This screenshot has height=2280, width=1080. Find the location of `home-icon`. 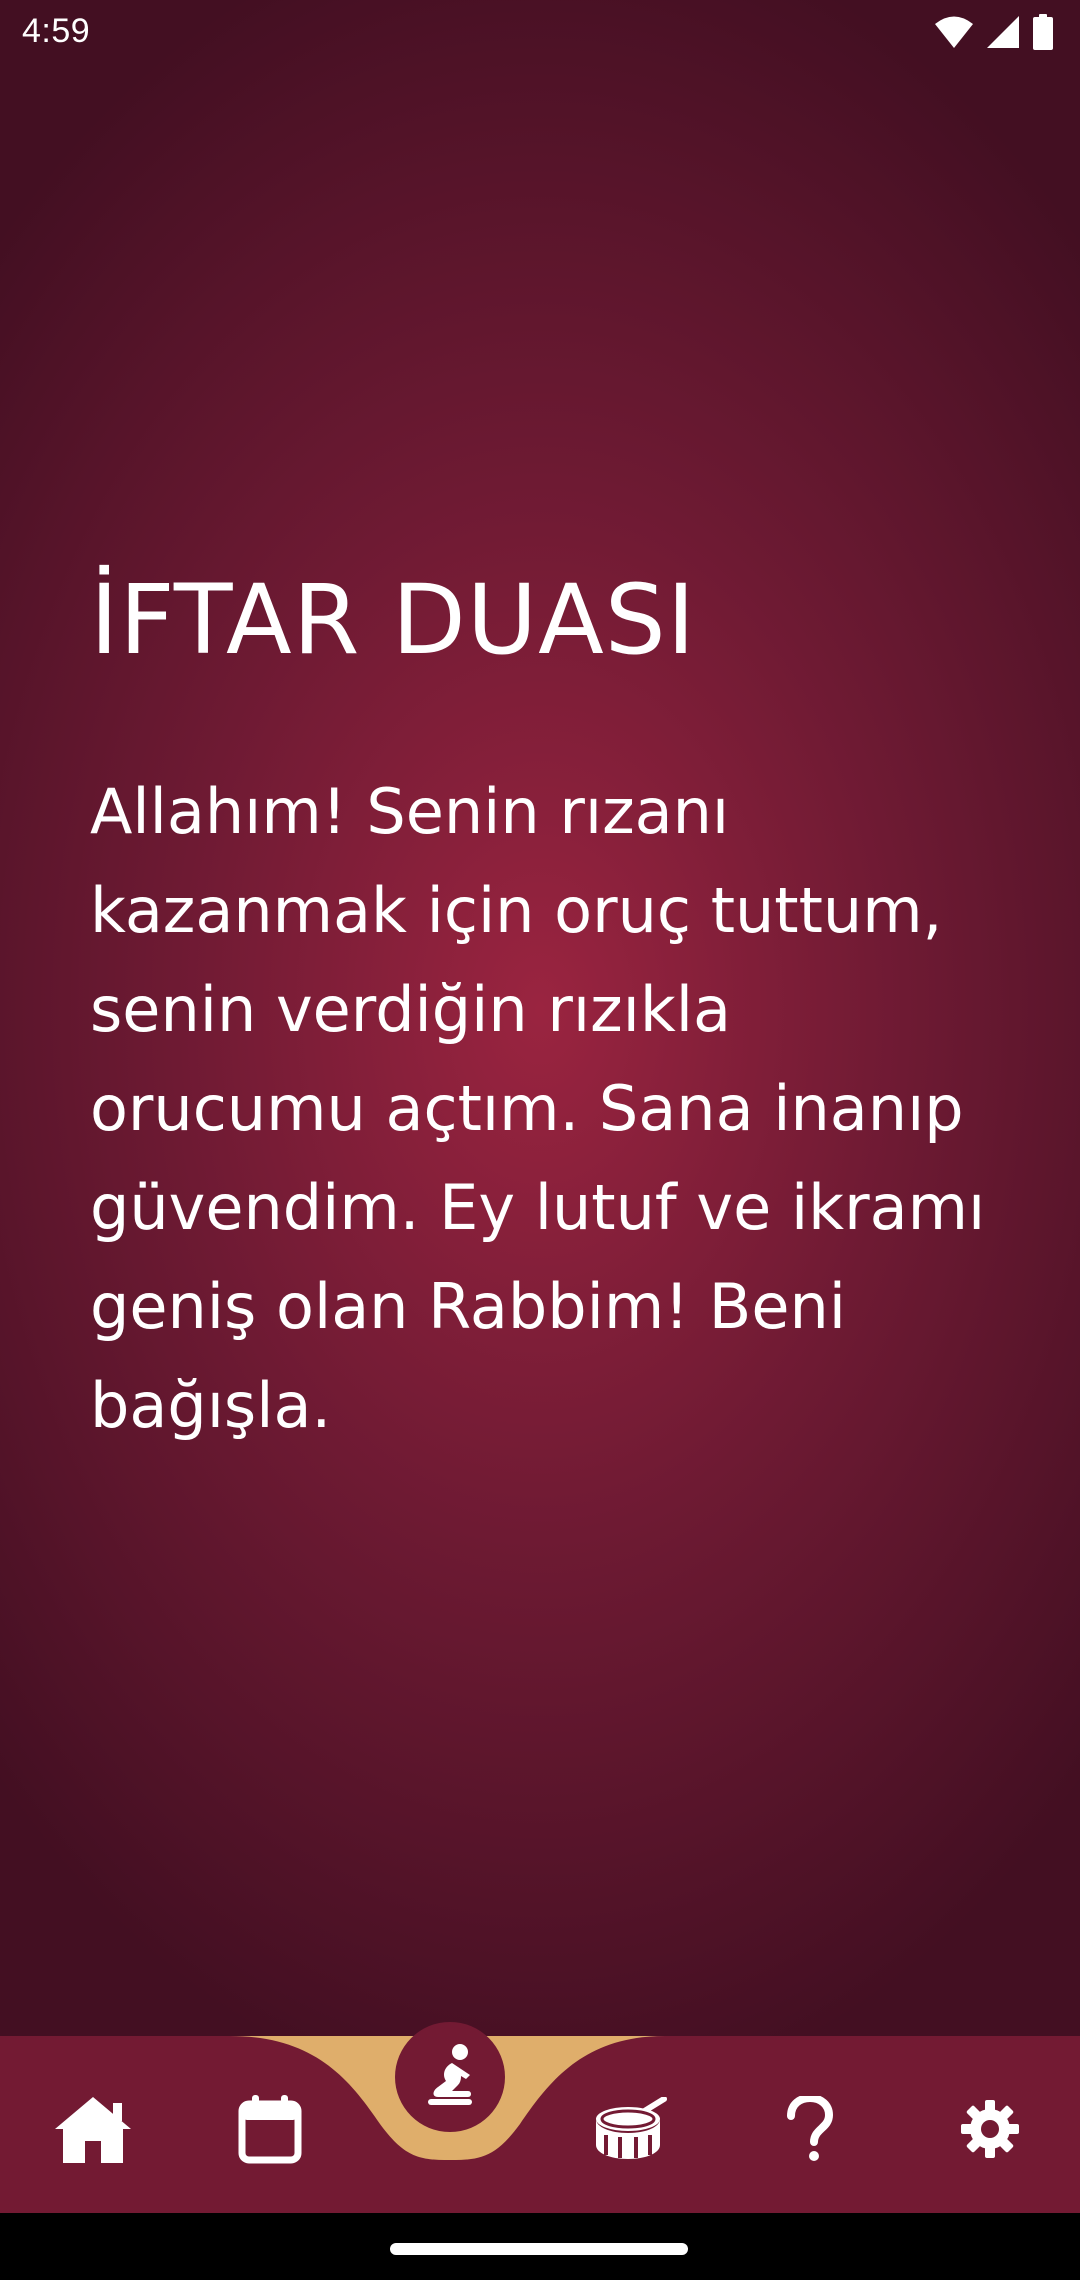

home-icon is located at coordinates (93, 2131).